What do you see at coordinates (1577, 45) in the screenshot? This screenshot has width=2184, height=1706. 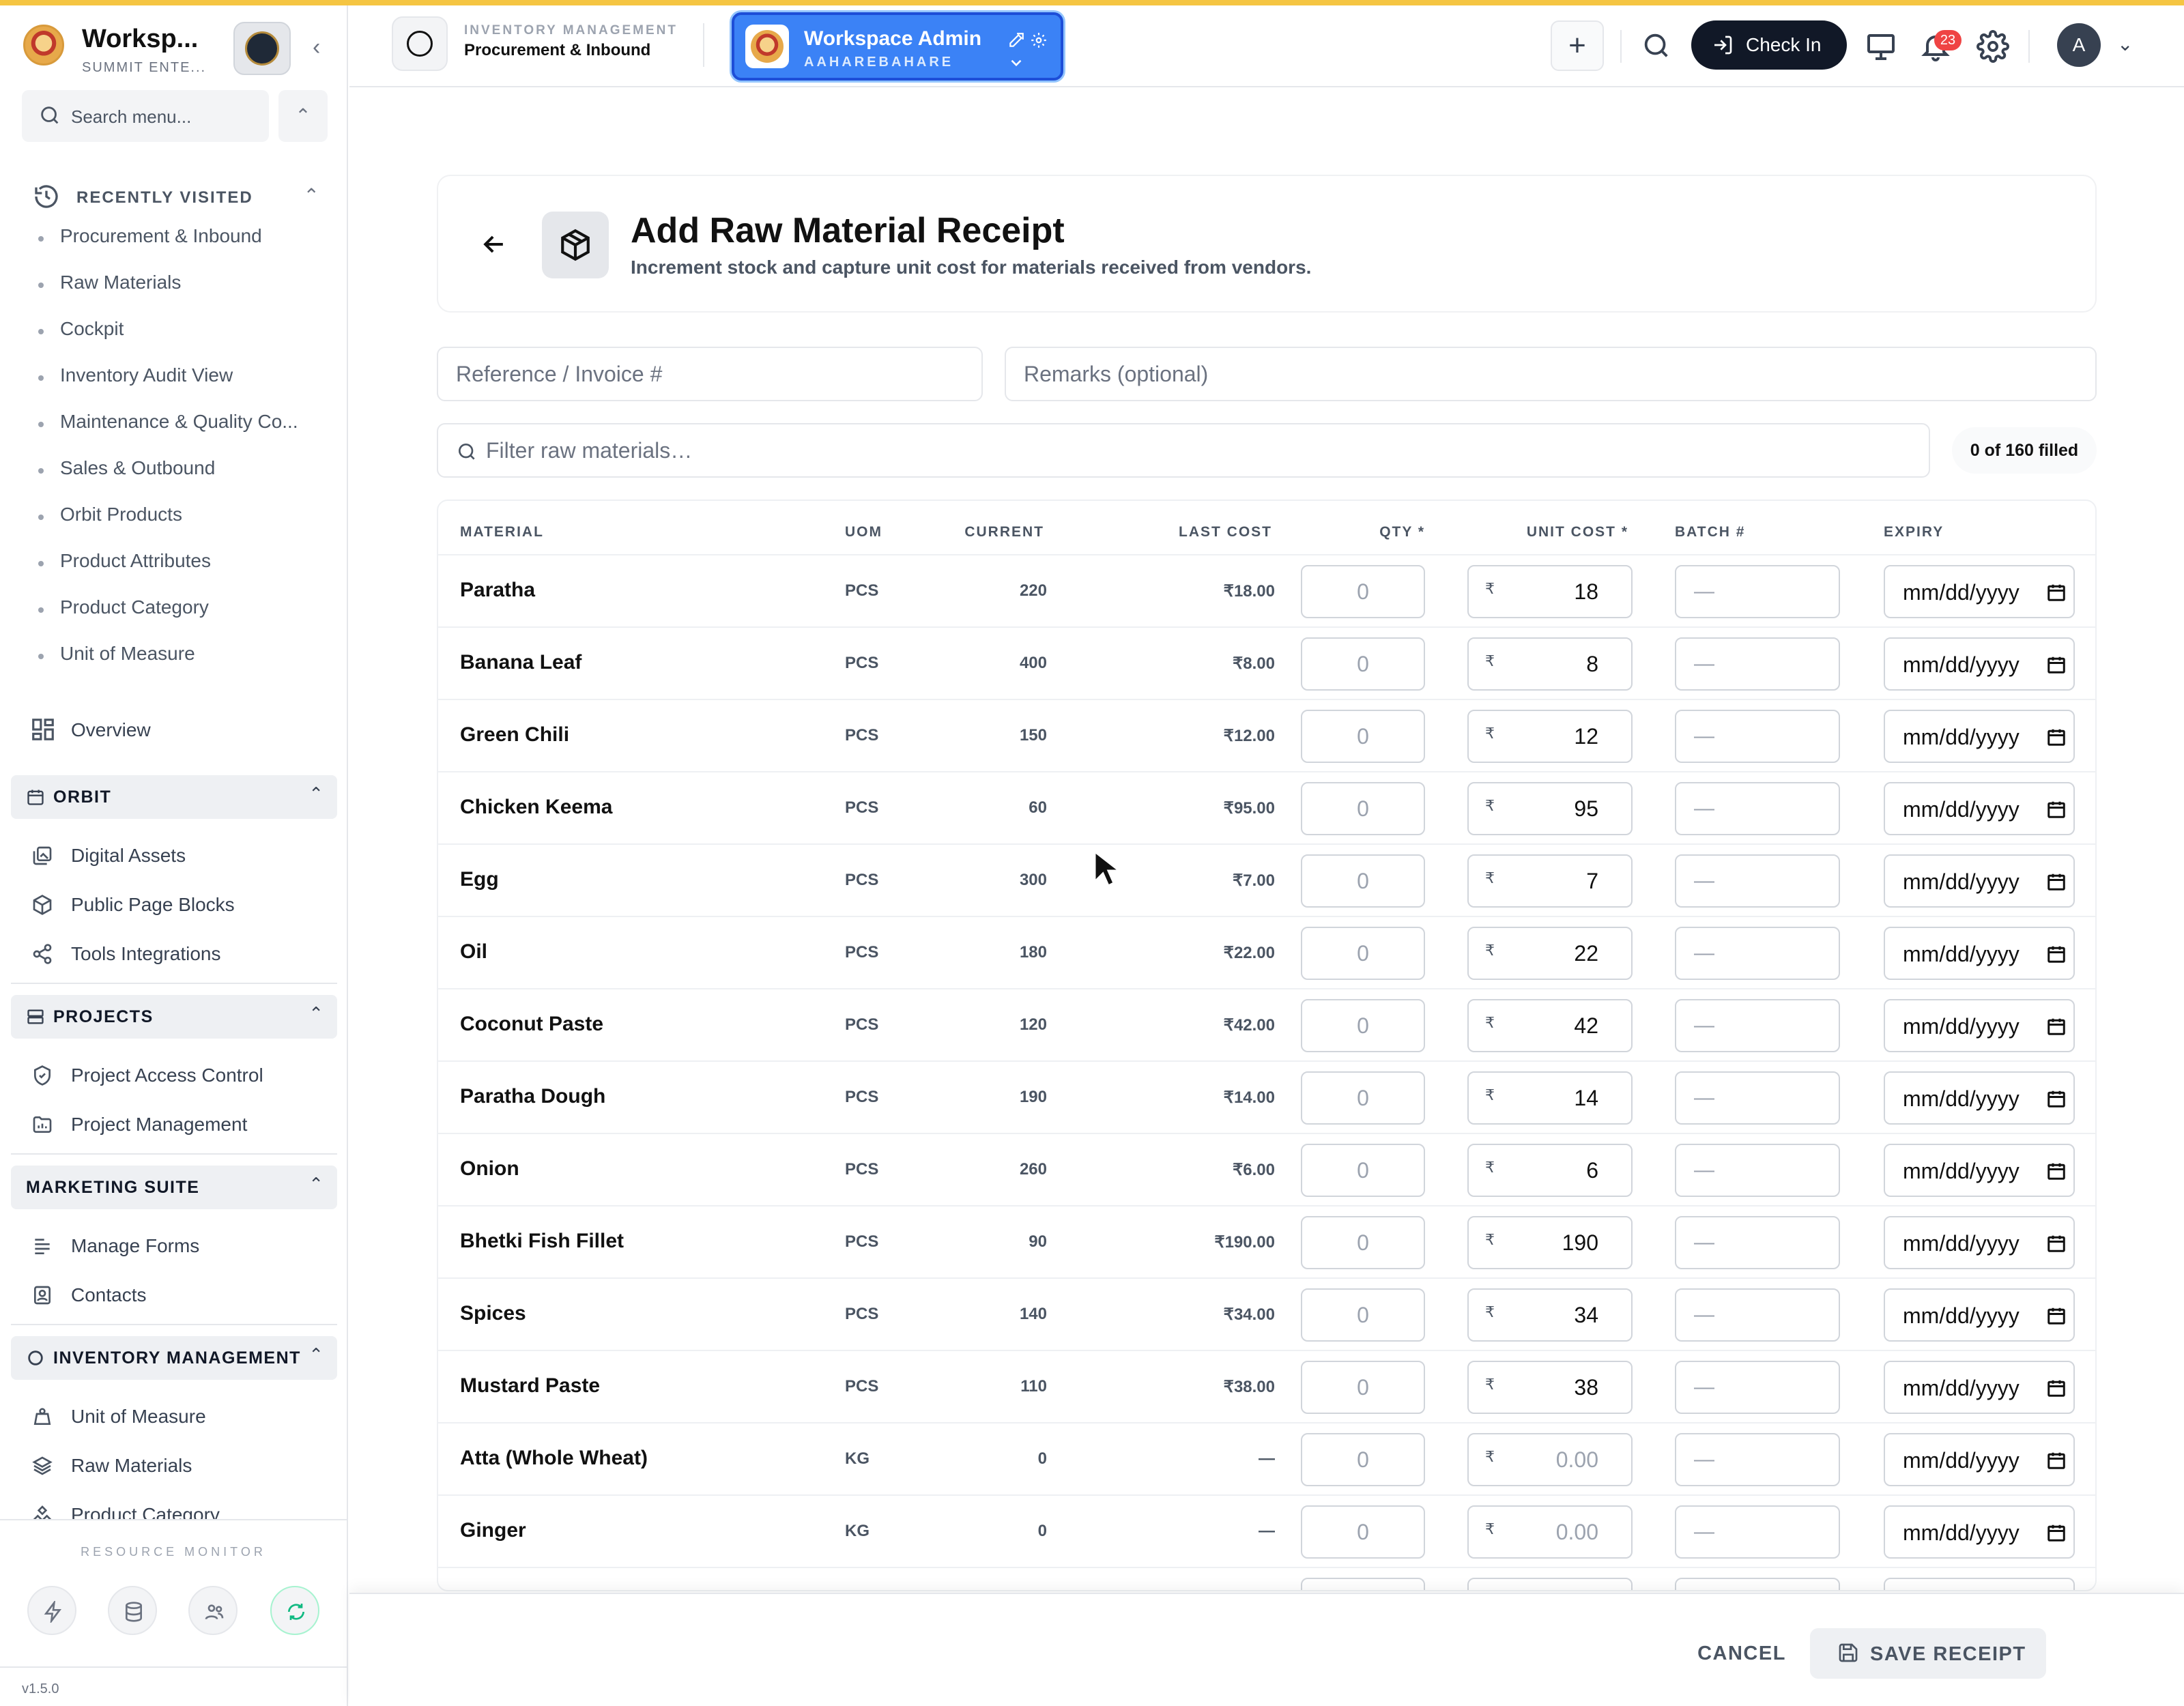 I see `add-new-button: +` at bounding box center [1577, 45].